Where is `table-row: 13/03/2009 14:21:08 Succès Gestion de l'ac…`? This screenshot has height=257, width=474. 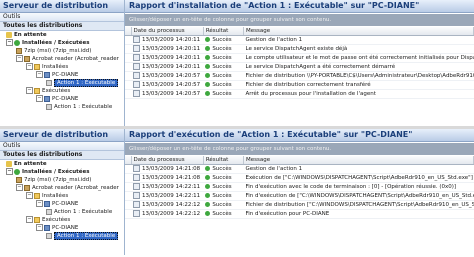 table-row: 13/03/2009 14:21:08 Succès Gestion de l'ac… is located at coordinates (299, 169).